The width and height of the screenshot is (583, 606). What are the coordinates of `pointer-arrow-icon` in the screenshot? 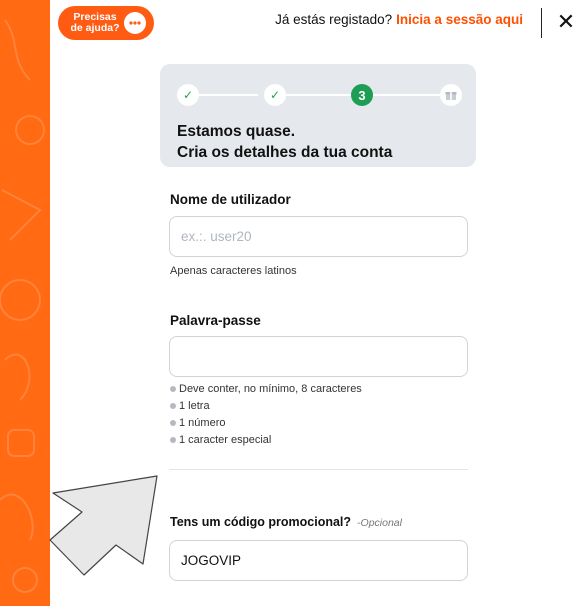 It's located at (103, 525).